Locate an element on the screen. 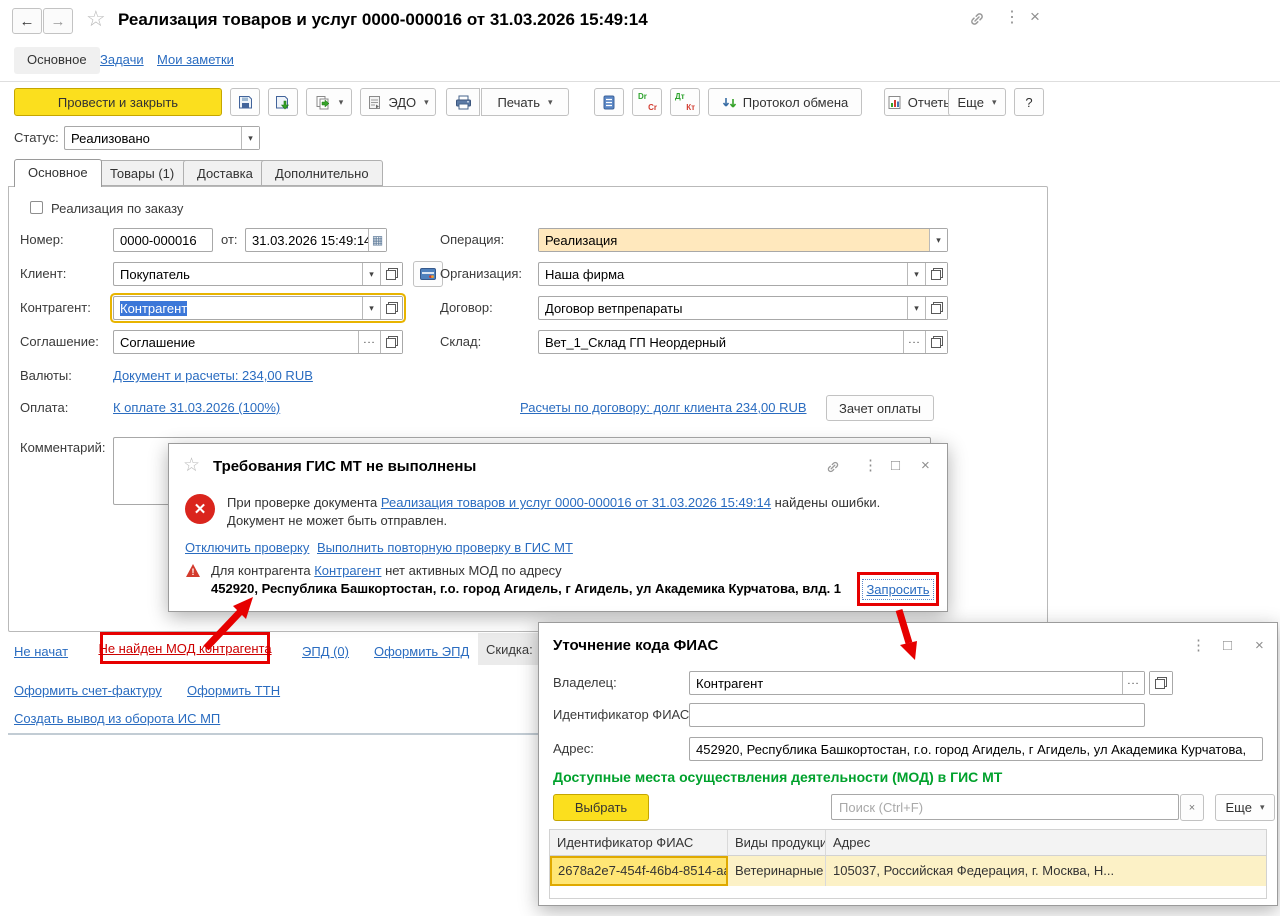  open-icon is located at coordinates (1161, 683).